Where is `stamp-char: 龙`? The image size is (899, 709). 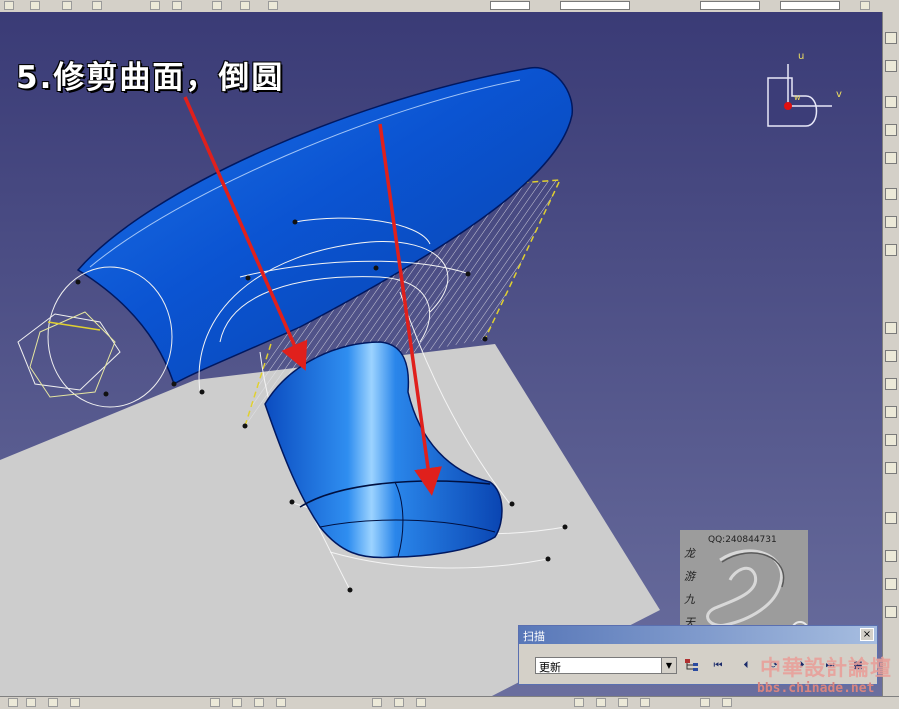
stamp-char: 龙 is located at coordinates (689, 553).